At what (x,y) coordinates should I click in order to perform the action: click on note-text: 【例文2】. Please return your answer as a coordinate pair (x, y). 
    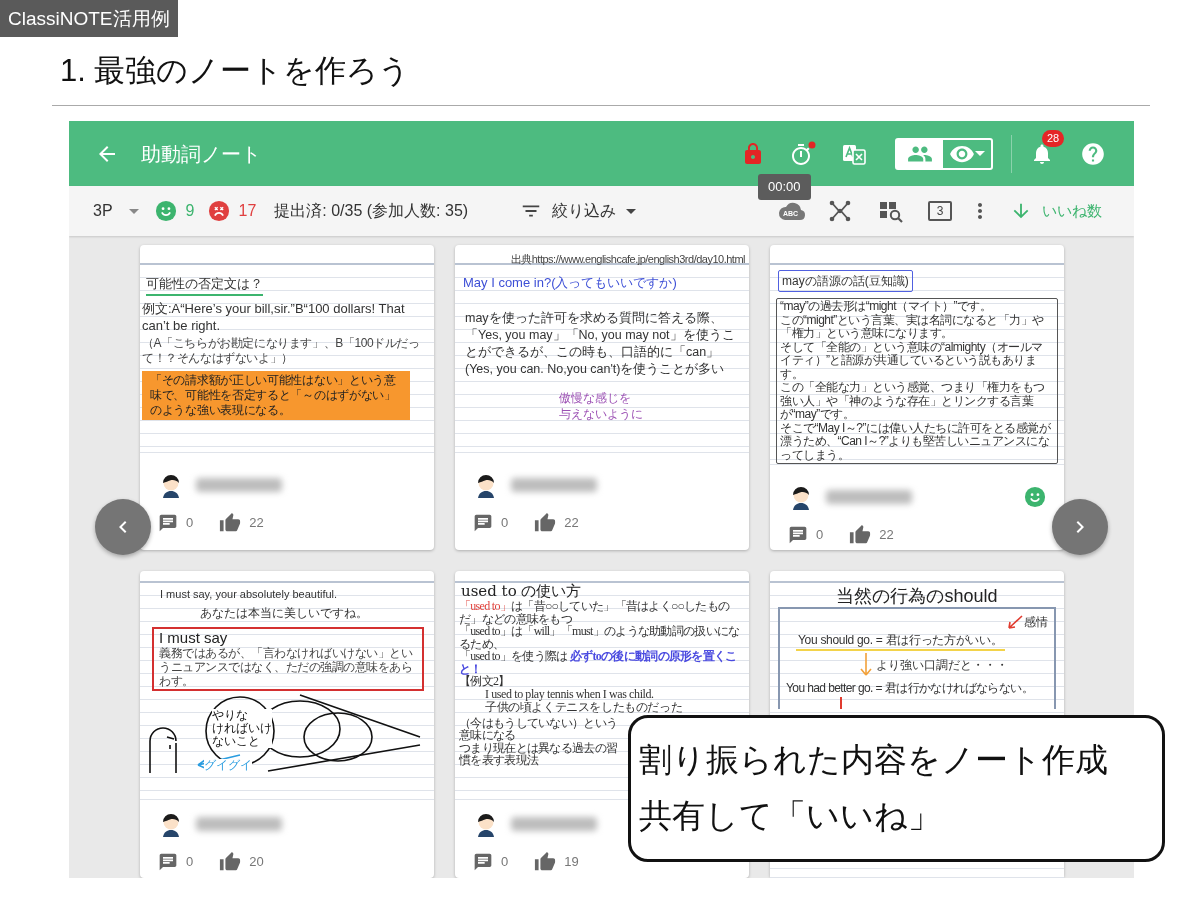
    Looking at the image, I should click on (484, 681).